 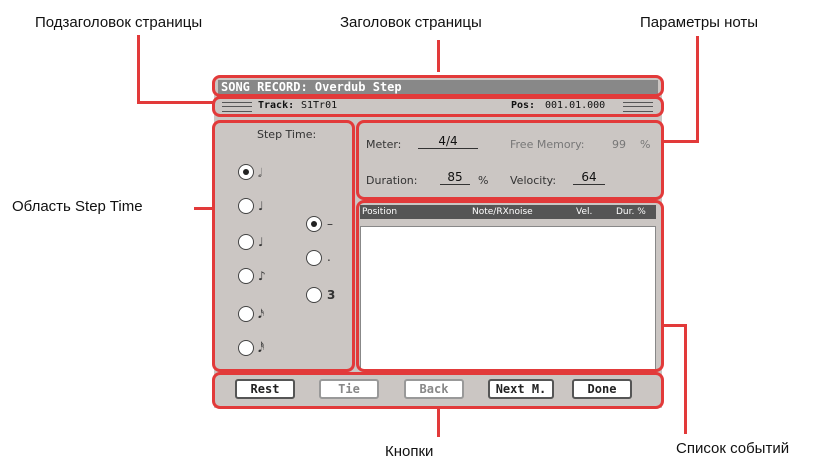 What do you see at coordinates (438, 56) in the screenshot?
I see `leader-title` at bounding box center [438, 56].